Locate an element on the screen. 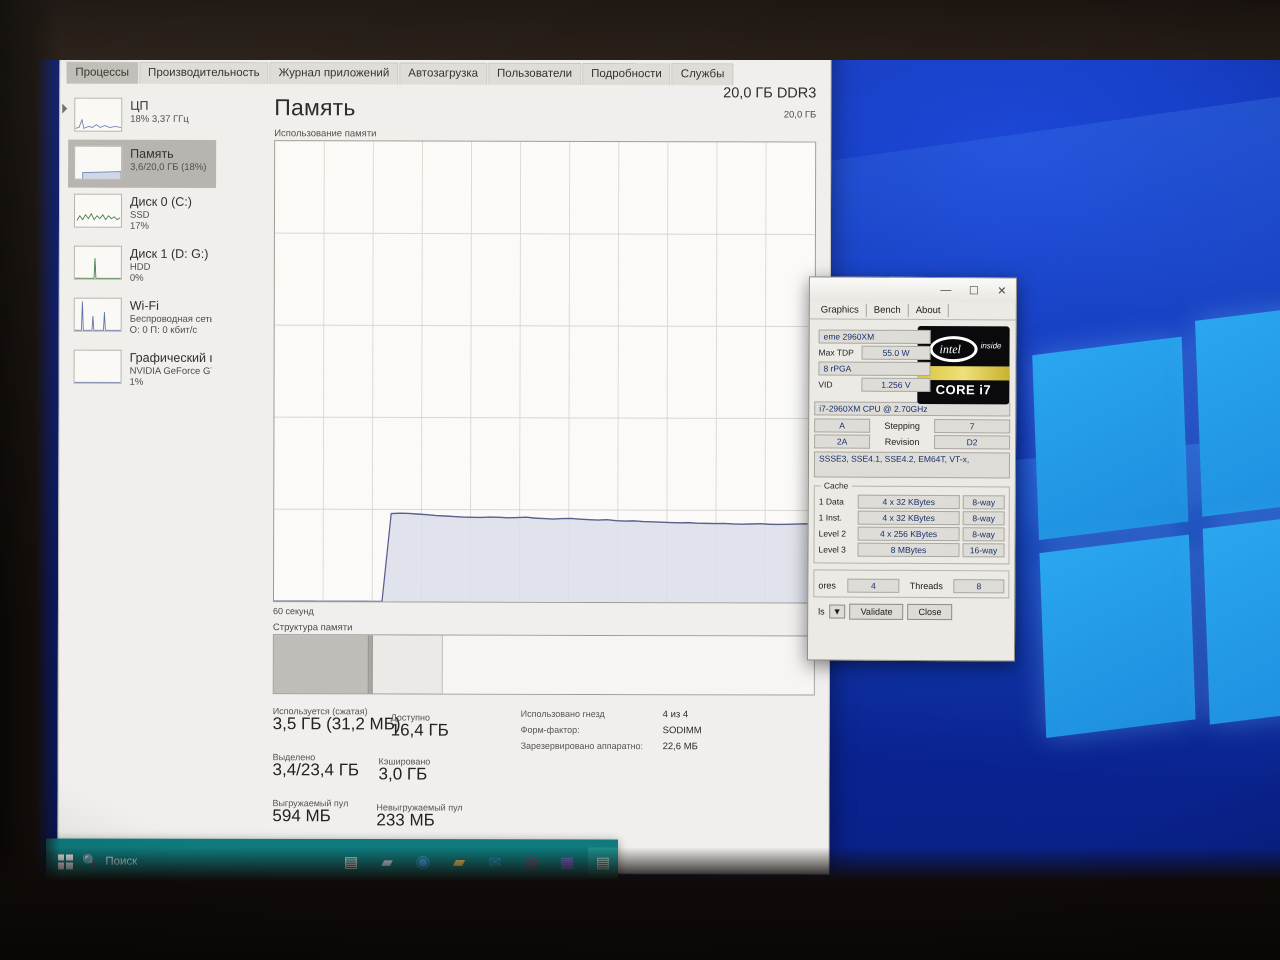 Image resolution: width=1280 pixels, height=960 pixels. cpuz-stepping-label: Stepping is located at coordinates (902, 425).